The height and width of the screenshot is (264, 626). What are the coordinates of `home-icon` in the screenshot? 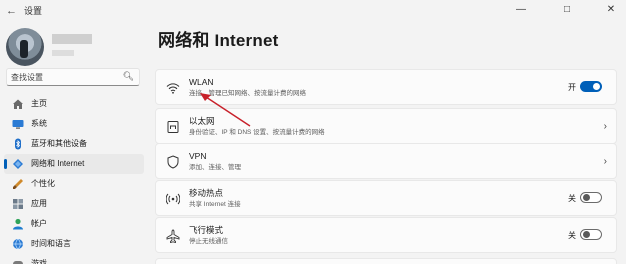 It's located at (18, 104).